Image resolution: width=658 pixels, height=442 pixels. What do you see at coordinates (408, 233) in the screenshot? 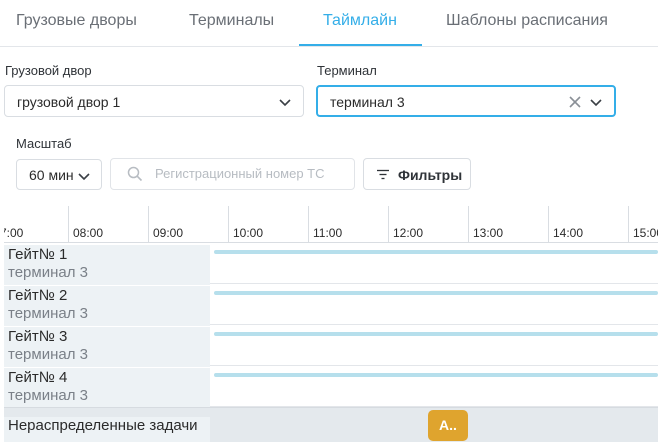
I see `hour-label: 12:00` at bounding box center [408, 233].